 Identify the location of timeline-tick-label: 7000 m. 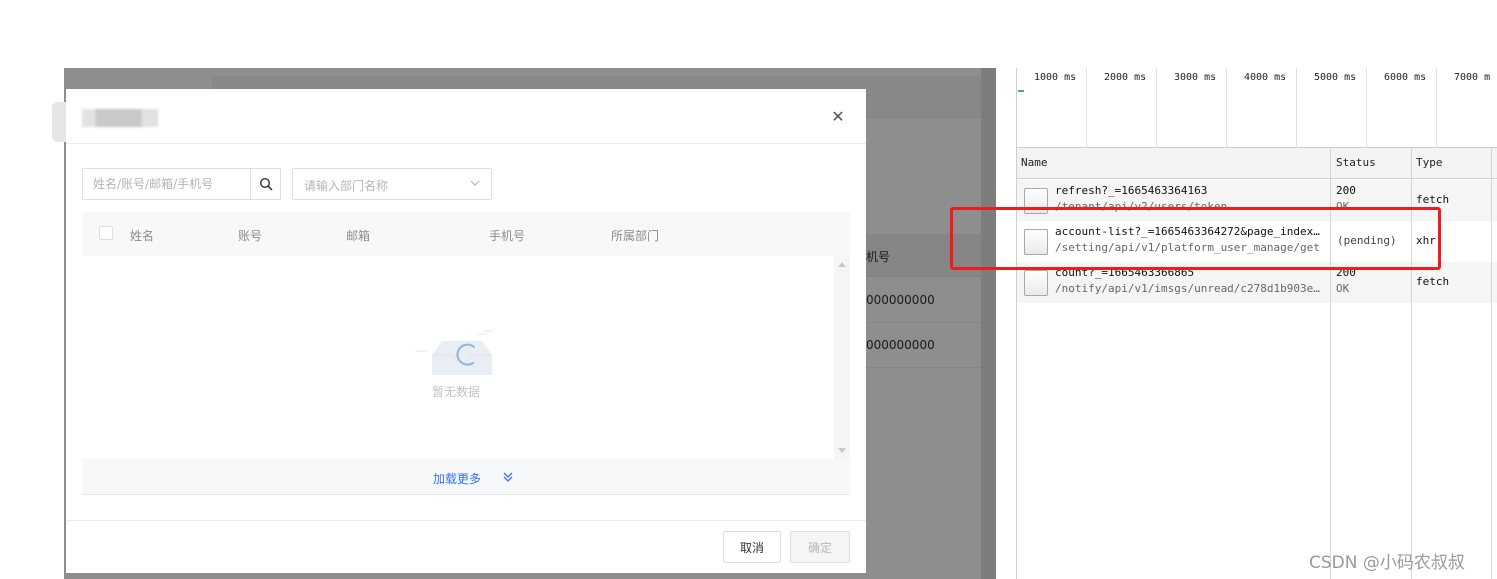
(1472, 77).